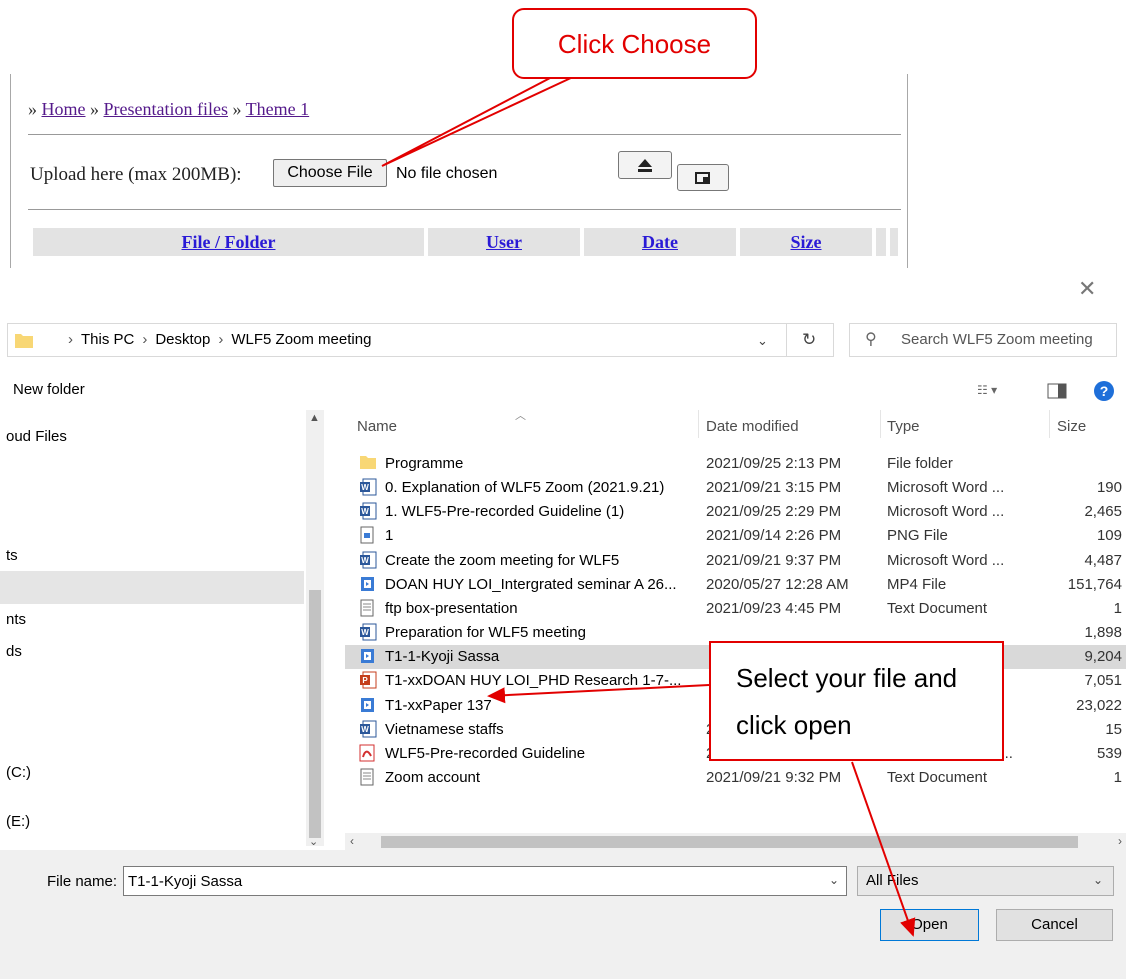 Image resolution: width=1126 pixels, height=979 pixels. I want to click on arrow-to-file, so click(598, 694).